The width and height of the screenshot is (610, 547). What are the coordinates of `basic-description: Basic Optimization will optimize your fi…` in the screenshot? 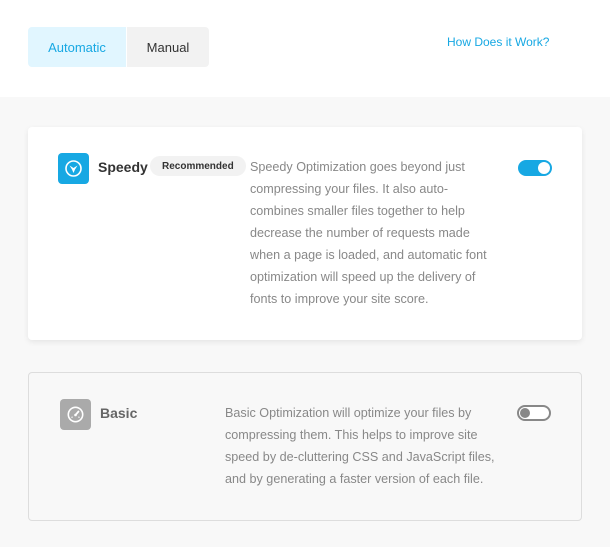 It's located at (360, 446).